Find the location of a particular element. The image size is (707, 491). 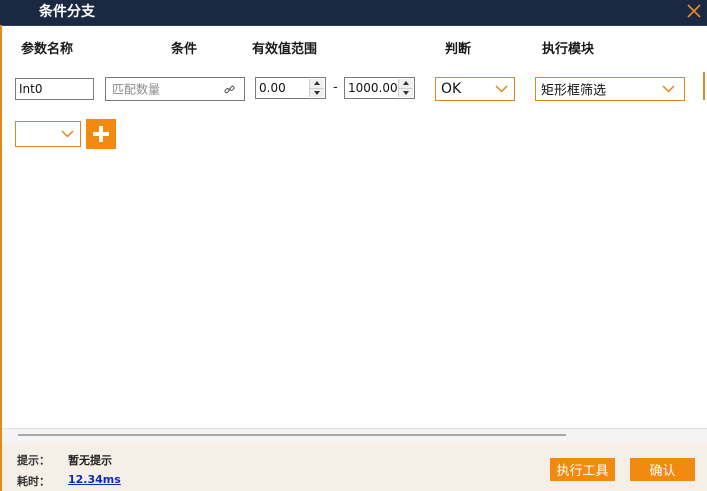

header-condition: 条件 is located at coordinates (184, 49).